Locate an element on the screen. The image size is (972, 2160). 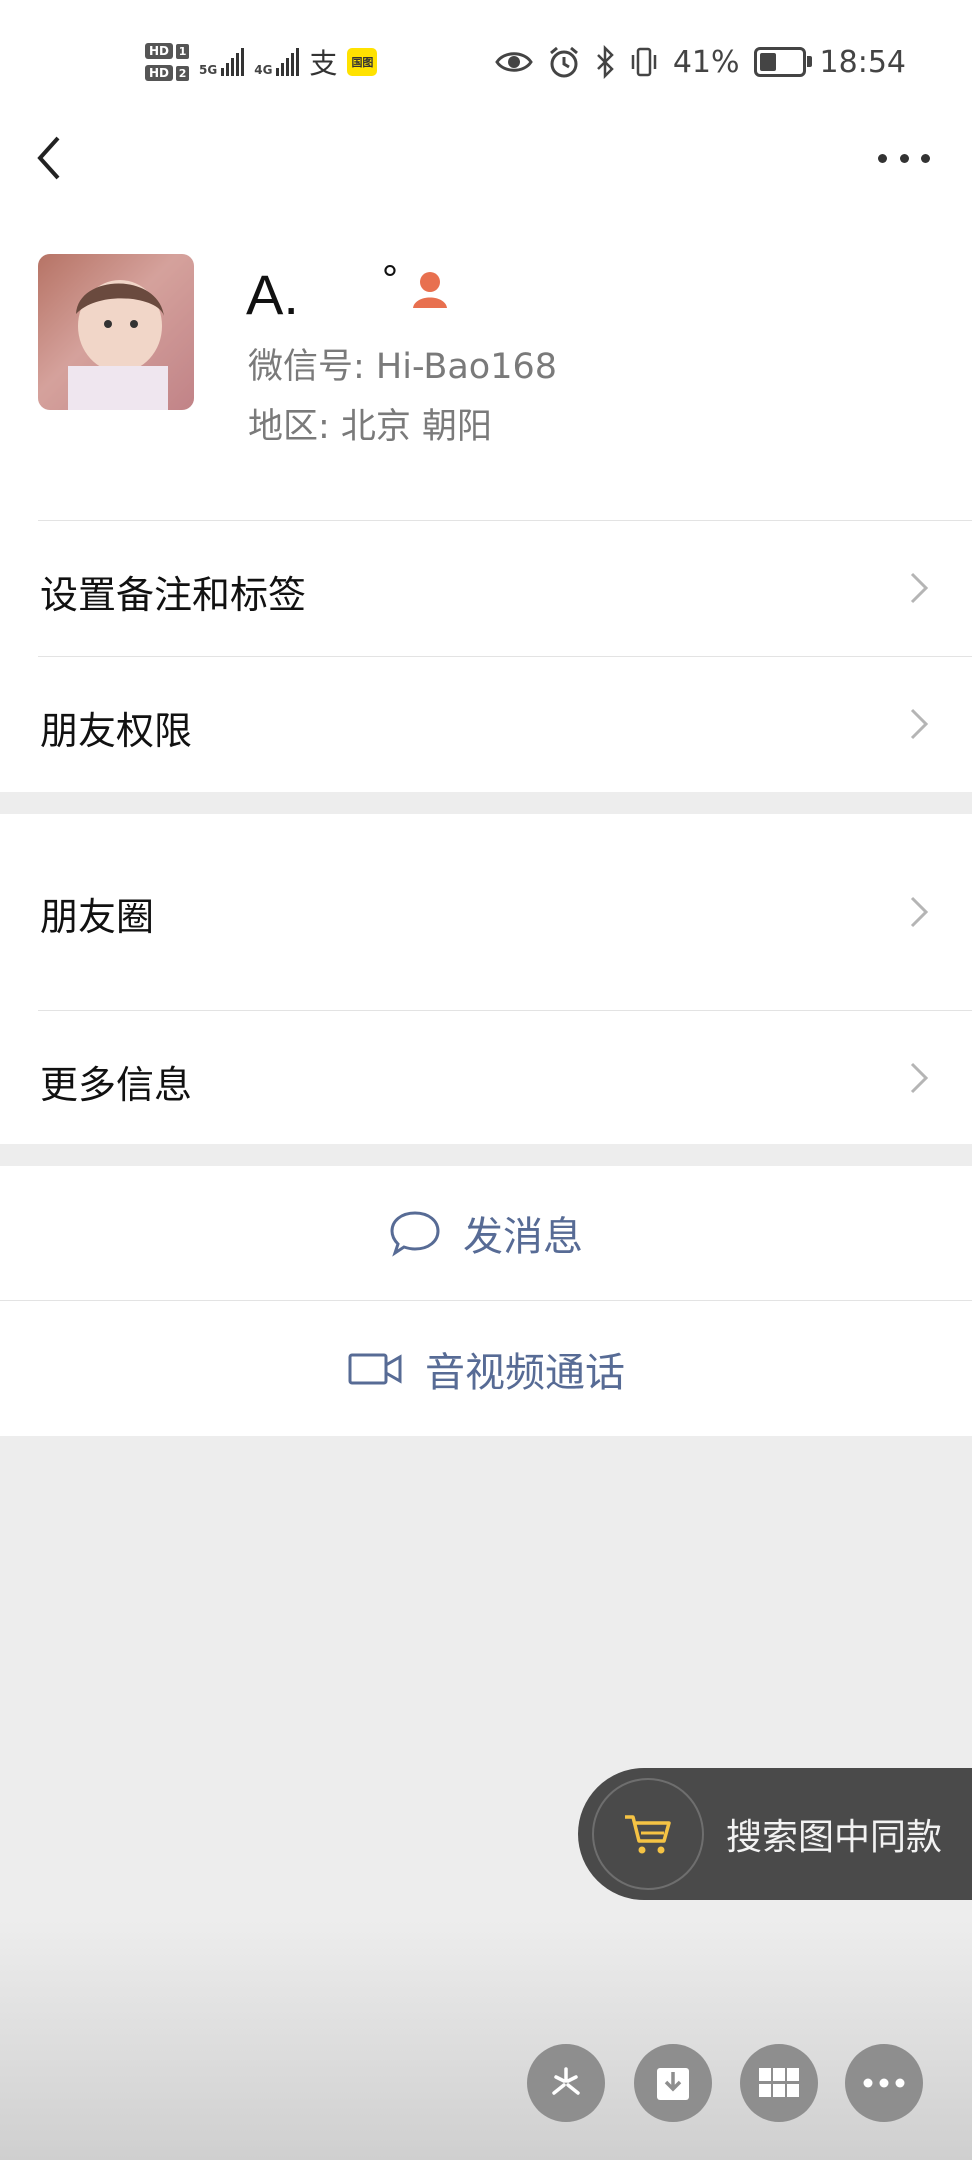
status-right: 41% 18:54 is located at coordinates (700, 62).